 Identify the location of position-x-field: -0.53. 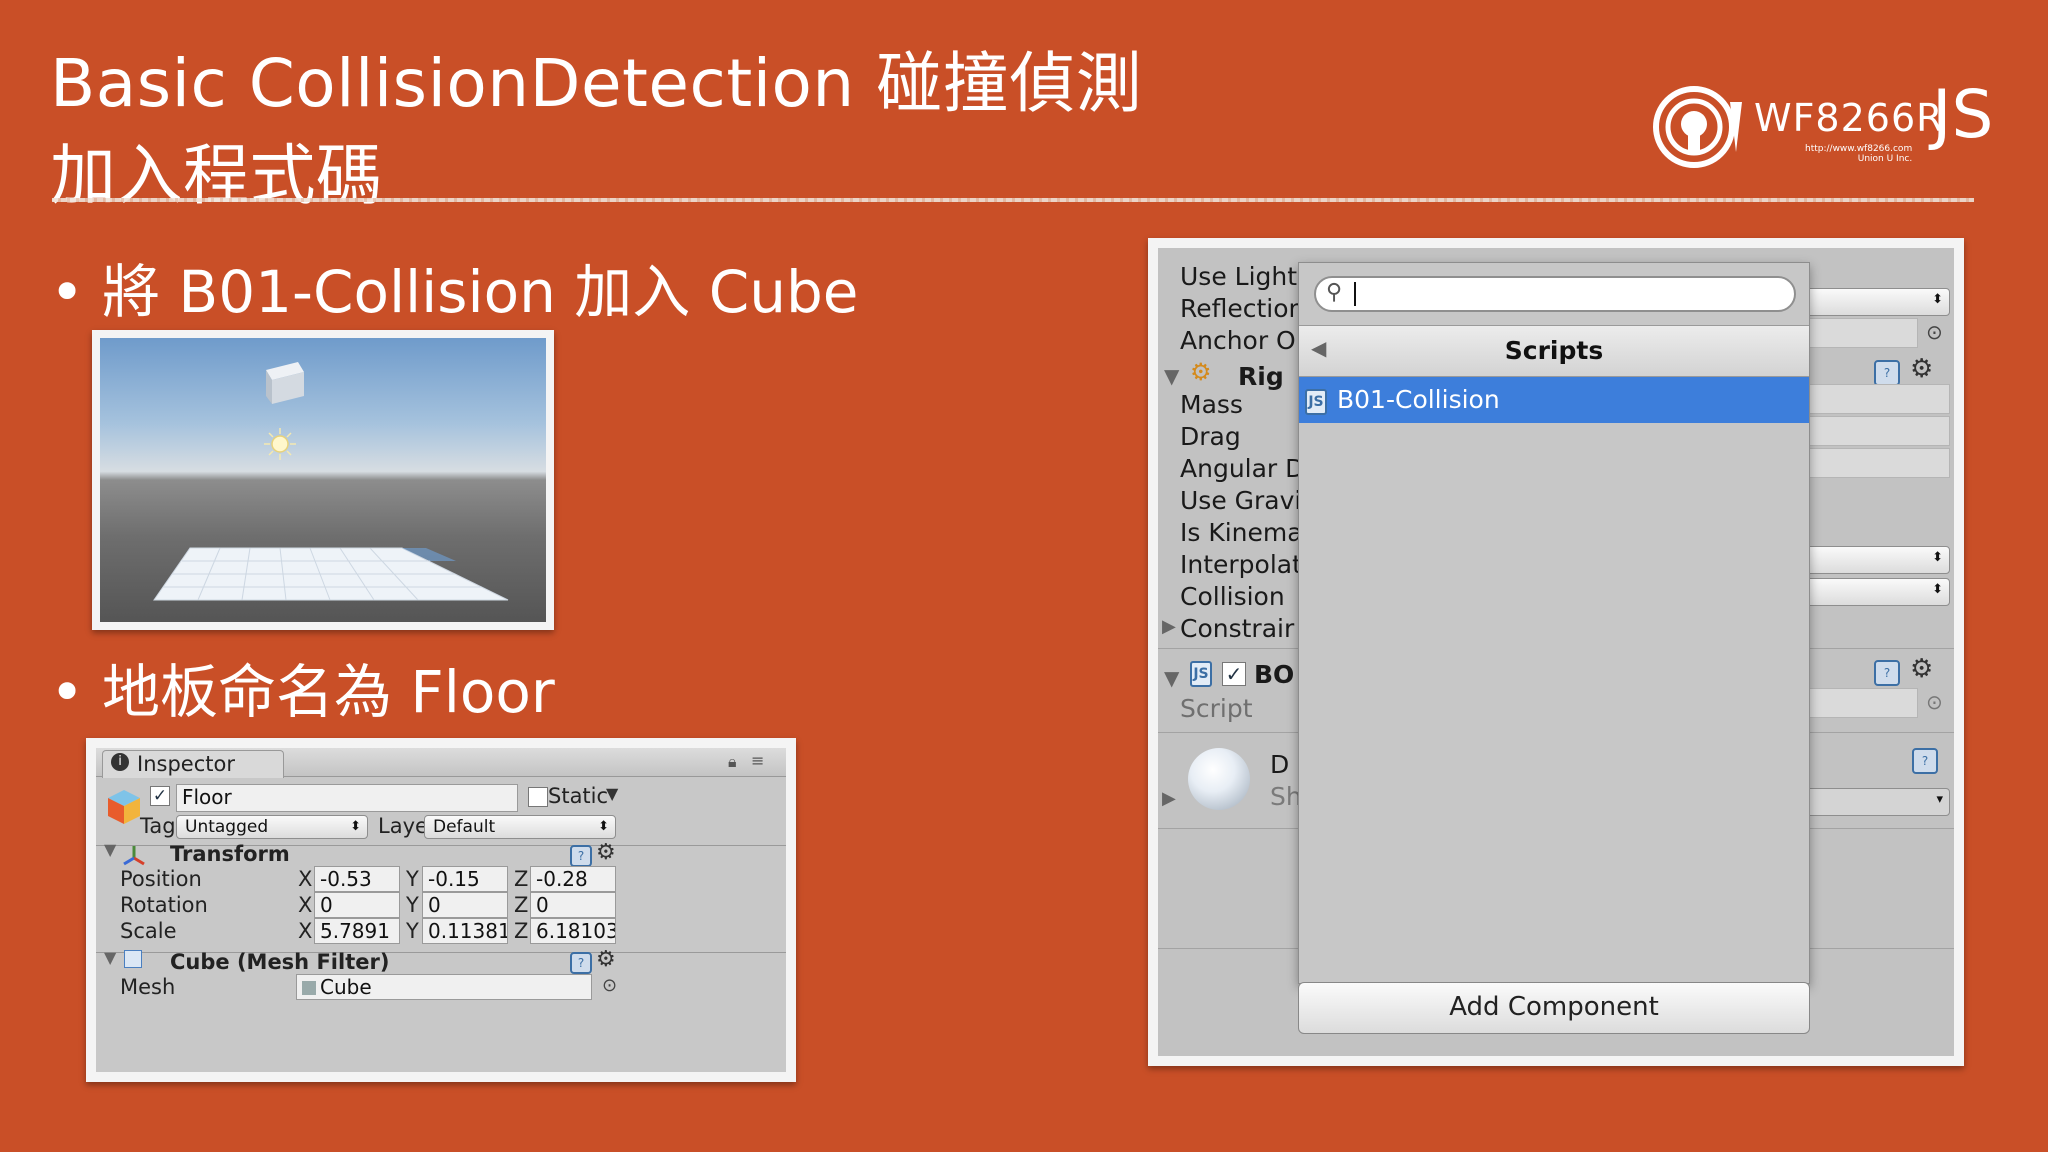
(357, 879).